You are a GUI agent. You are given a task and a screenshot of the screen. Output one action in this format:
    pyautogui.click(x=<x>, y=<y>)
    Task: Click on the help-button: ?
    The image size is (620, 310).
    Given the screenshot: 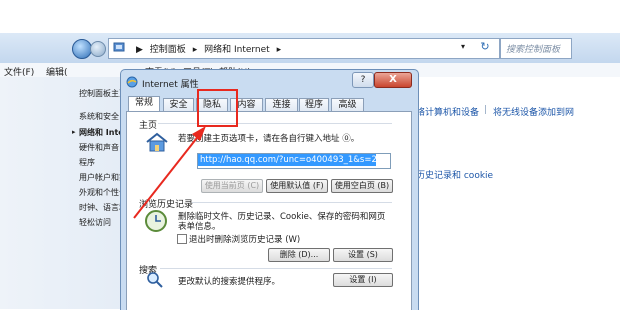 What is the action you would take?
    pyautogui.click(x=363, y=80)
    